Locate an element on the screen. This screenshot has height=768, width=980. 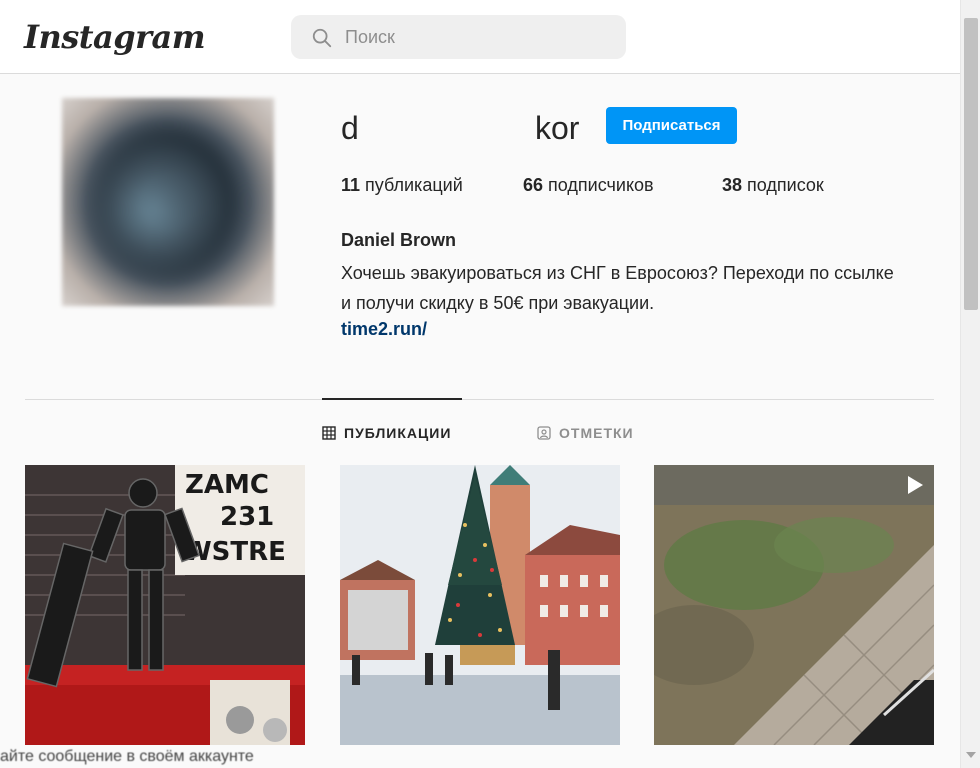
posts-label: публикаций is located at coordinates (414, 185).